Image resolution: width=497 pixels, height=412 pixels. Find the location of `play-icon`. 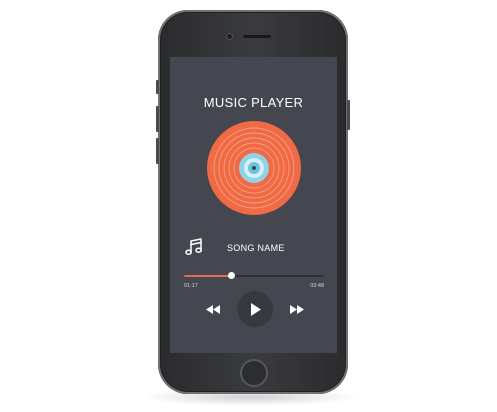

play-icon is located at coordinates (256, 309).